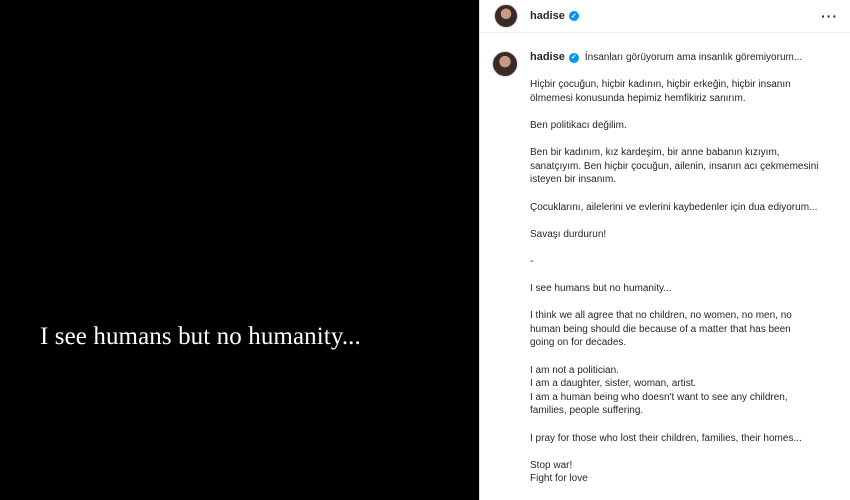  I want to click on caption-line: -, so click(532, 261).